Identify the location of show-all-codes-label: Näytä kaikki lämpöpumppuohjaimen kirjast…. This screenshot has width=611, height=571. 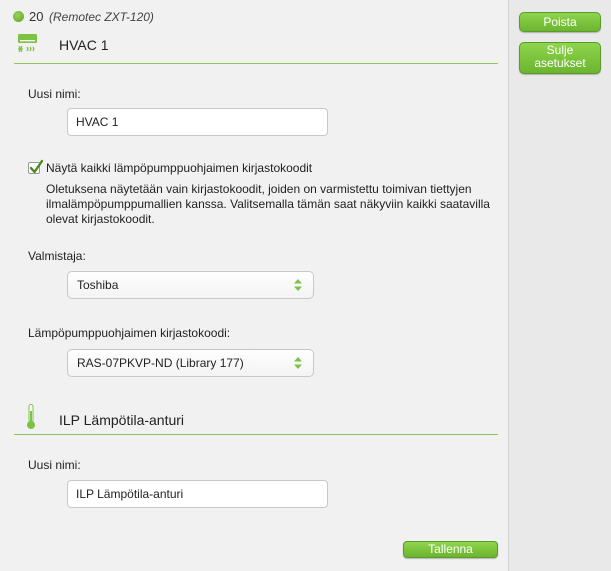
(179, 168).